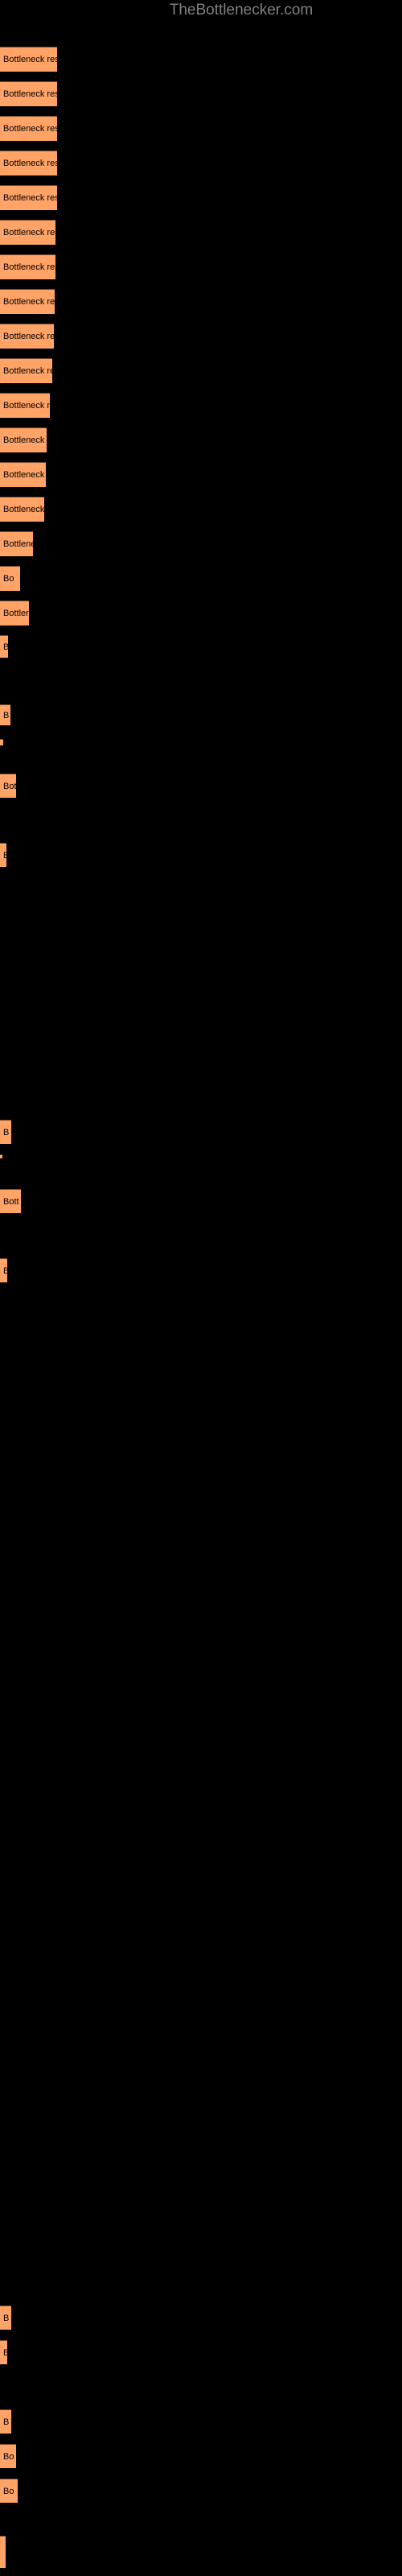  I want to click on bar: Bottler, so click(14, 613).